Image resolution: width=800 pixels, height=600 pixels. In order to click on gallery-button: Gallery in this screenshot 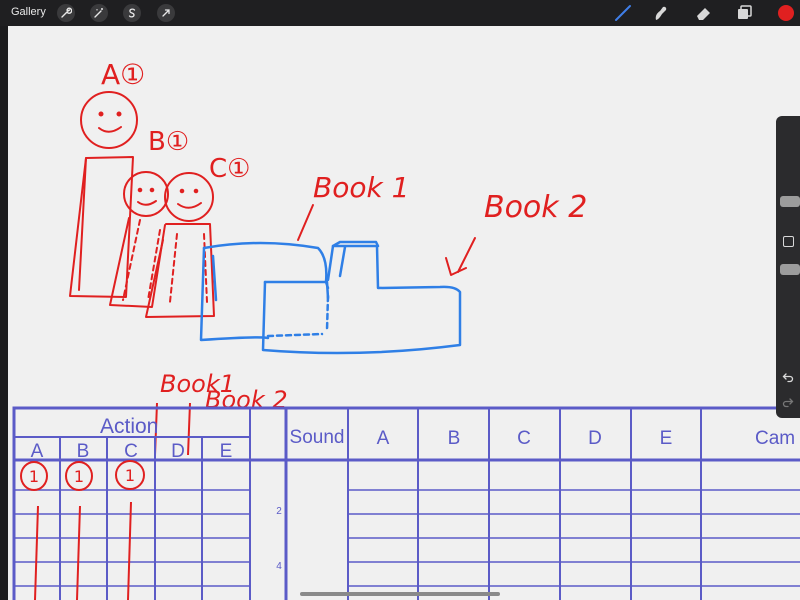, I will do `click(28, 12)`.